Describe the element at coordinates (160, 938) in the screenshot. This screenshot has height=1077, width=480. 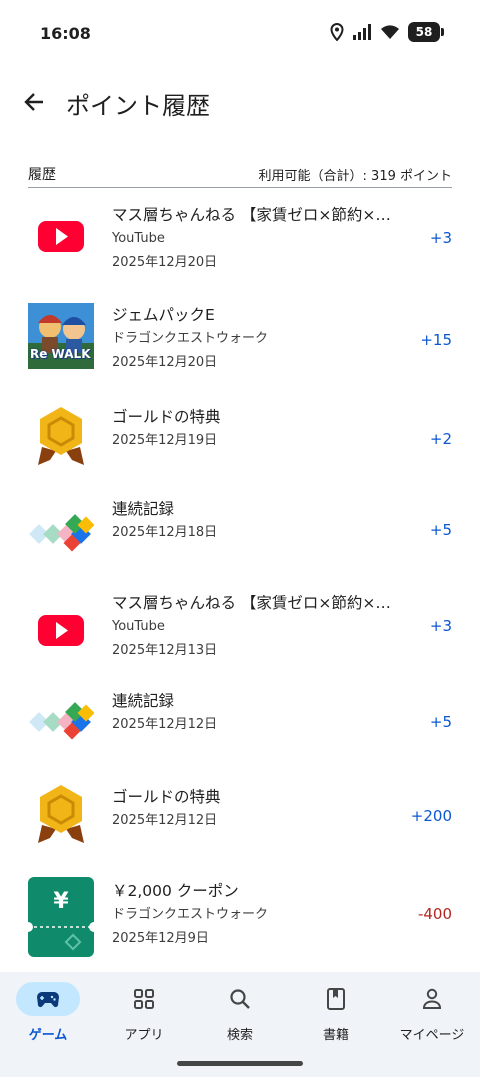
I see `item-date: 2025年12月9日` at that location.